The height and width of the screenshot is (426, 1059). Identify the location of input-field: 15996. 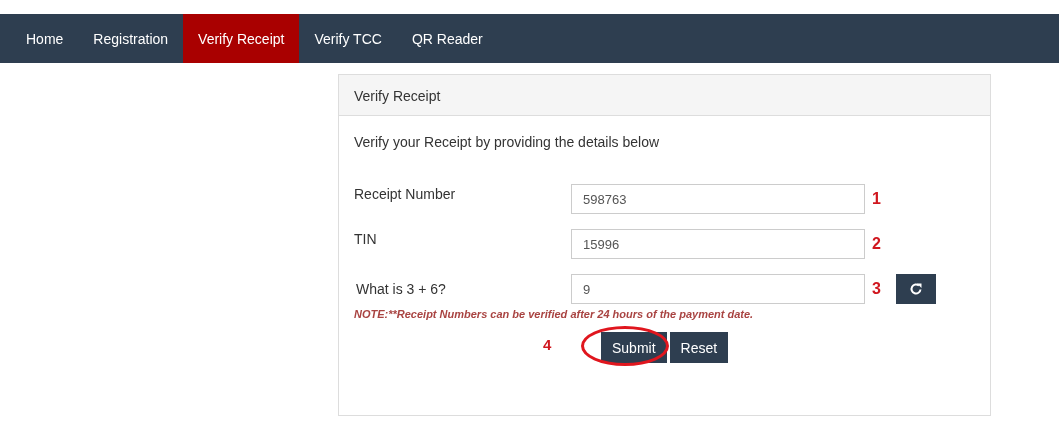
(718, 244).